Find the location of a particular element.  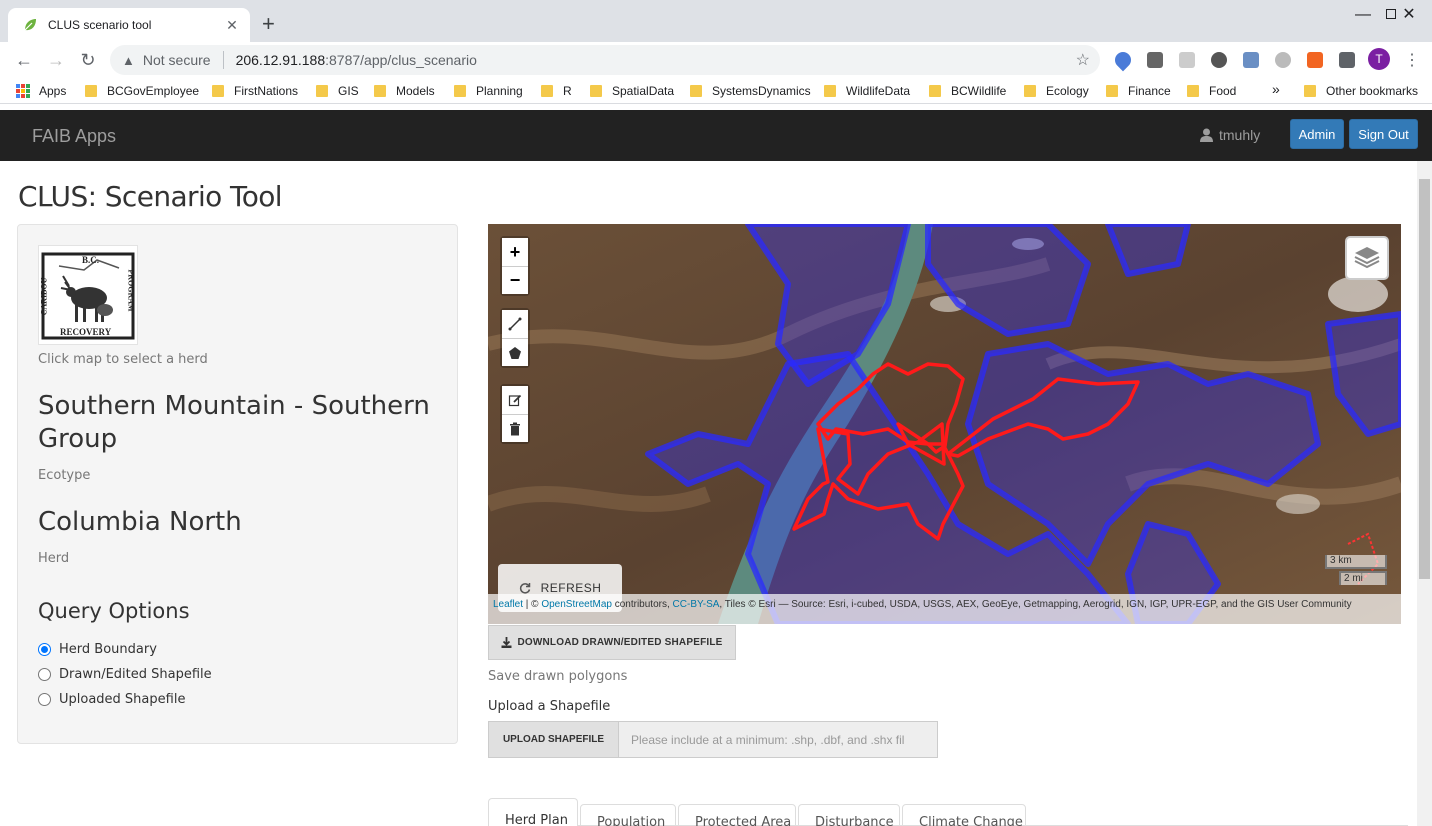

radio-herd-boundary: Herd Boundary is located at coordinates (97, 649).